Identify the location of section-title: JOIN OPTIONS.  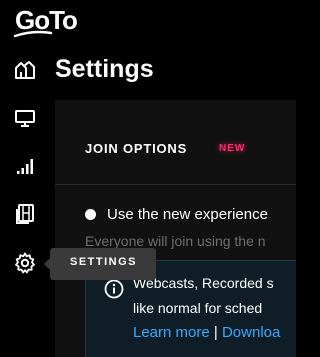
(136, 148).